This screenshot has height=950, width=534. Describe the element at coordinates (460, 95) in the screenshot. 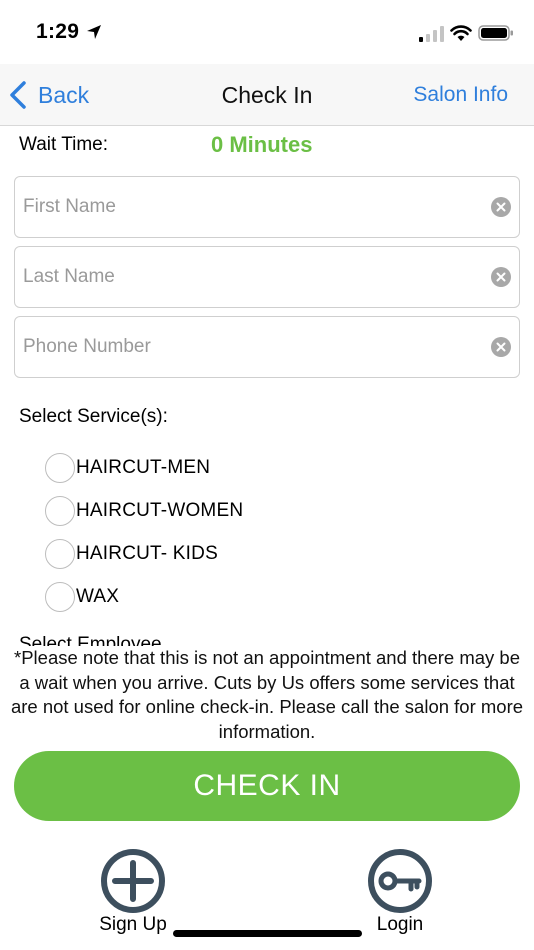

I see `salon-info-button: Salon Info` at that location.